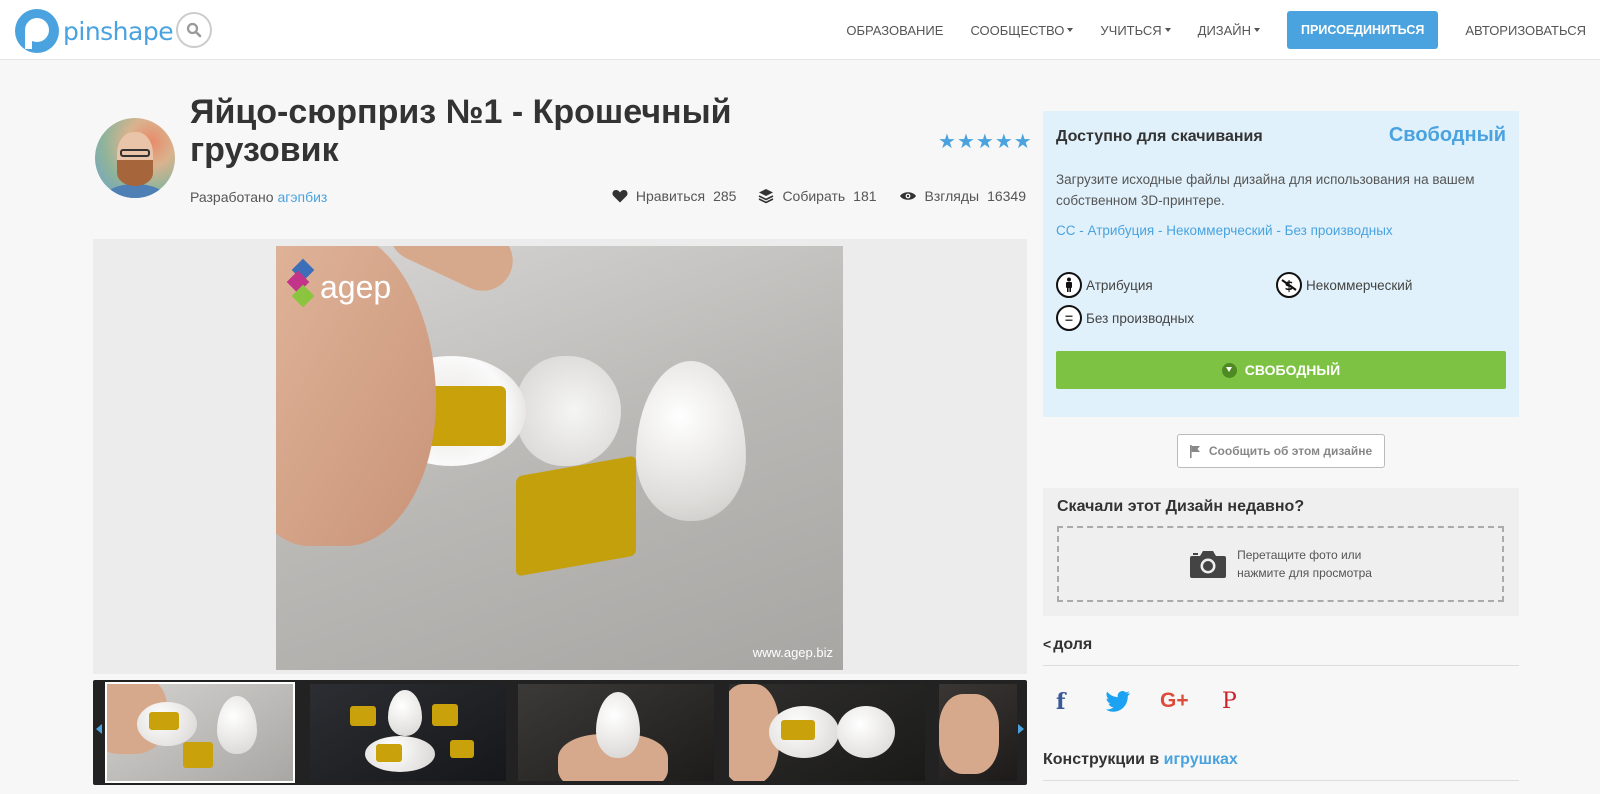 This screenshot has height=794, width=1600. I want to click on designer-byline: Разработано агэпбиз, so click(258, 197).